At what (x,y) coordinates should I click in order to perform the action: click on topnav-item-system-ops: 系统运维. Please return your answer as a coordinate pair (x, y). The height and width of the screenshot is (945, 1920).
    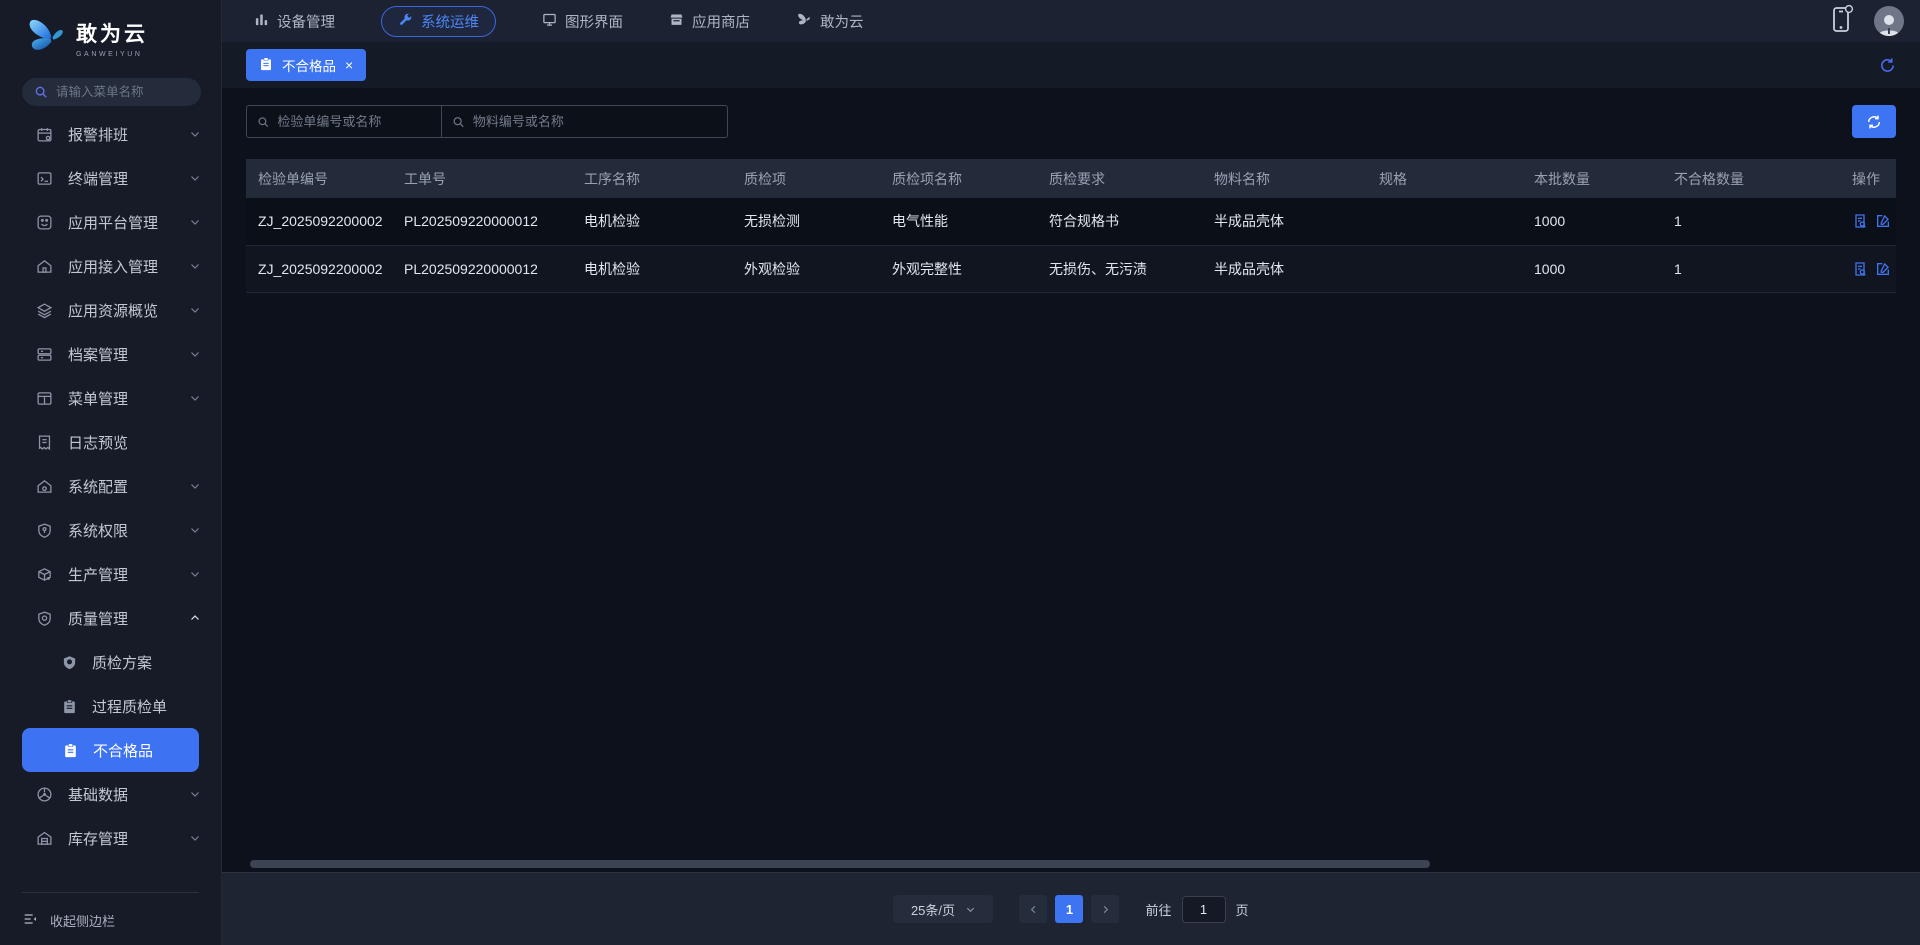
    Looking at the image, I should click on (438, 21).